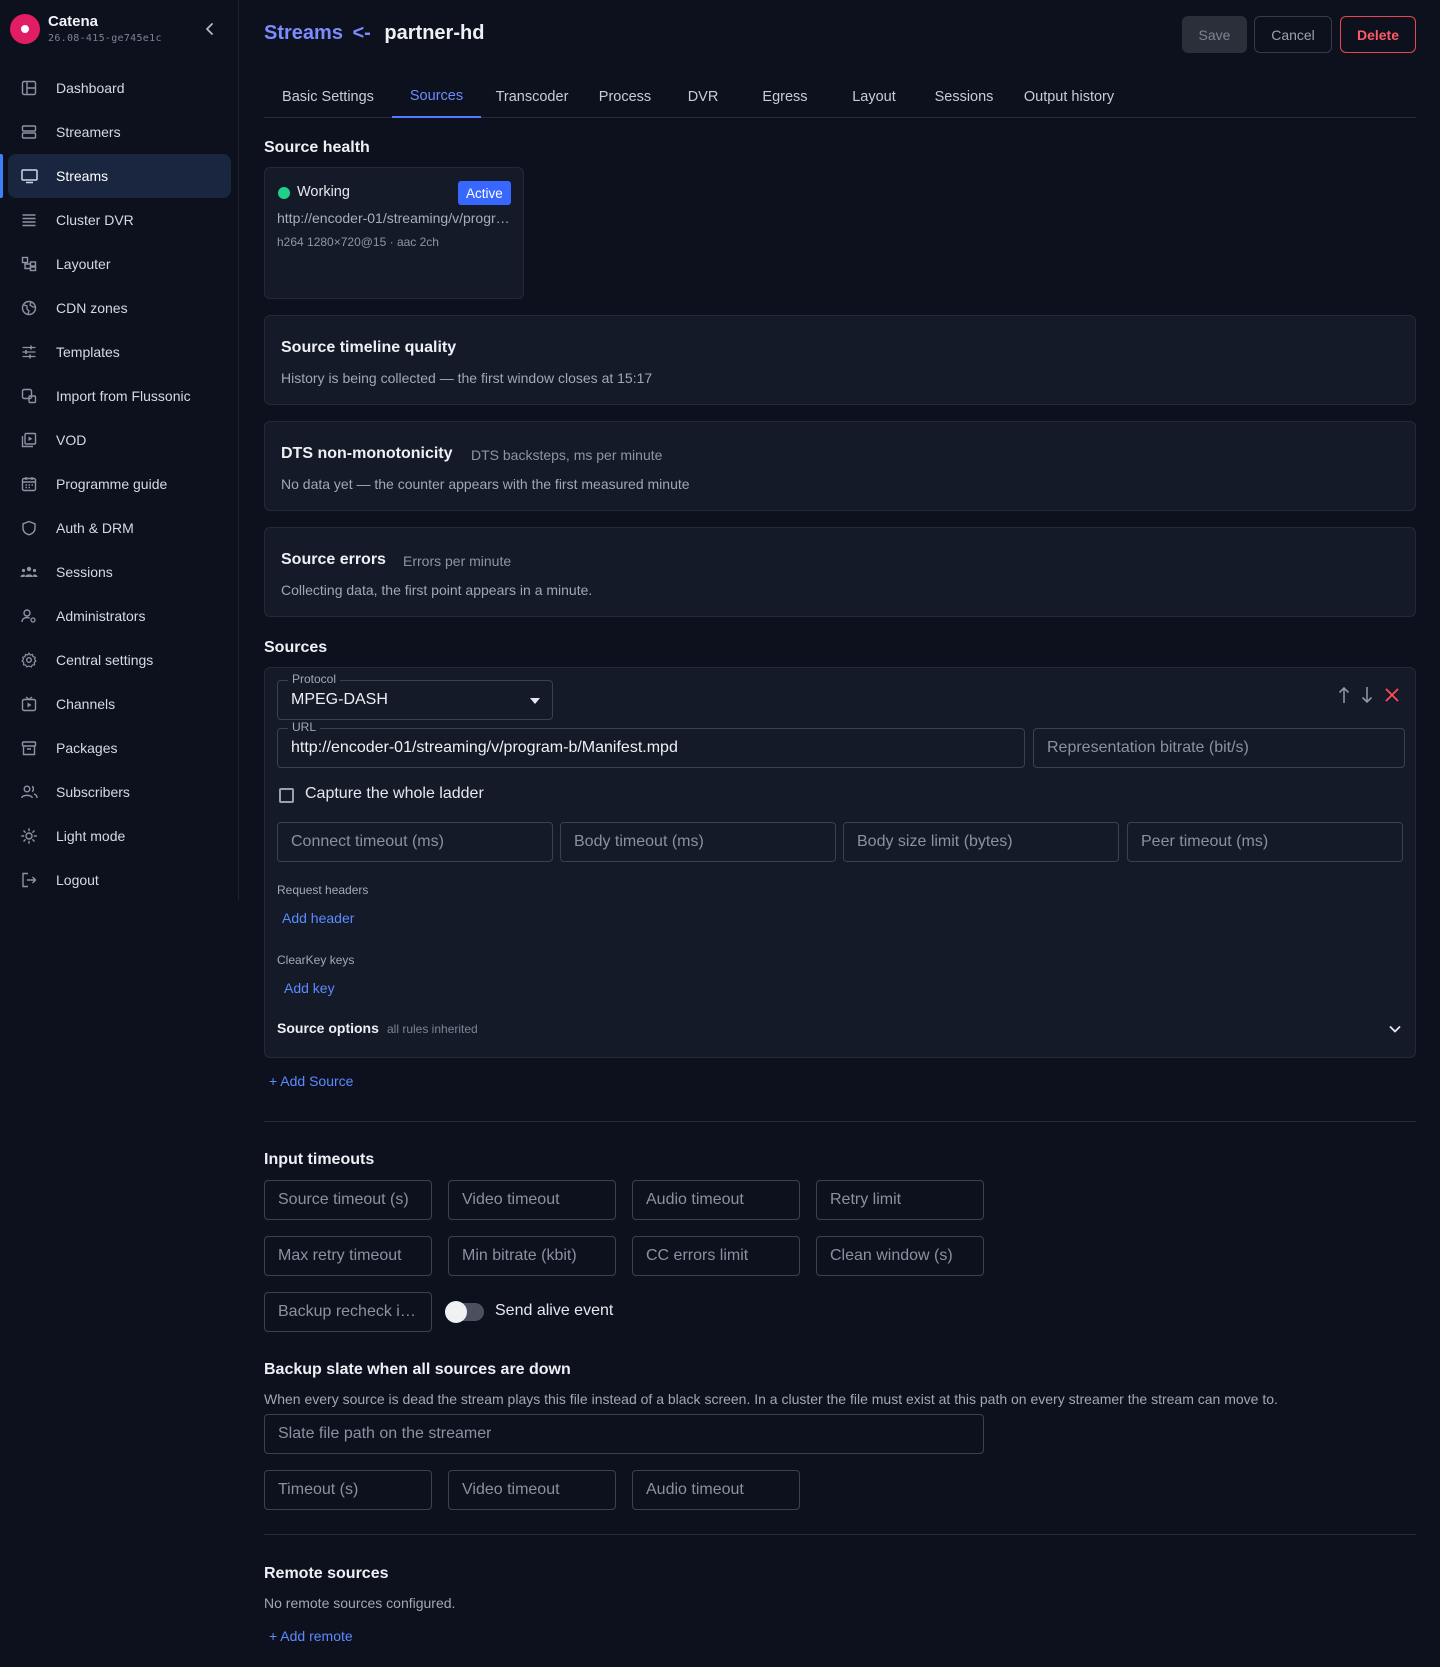 The image size is (1440, 1667). I want to click on video-timeout-field: Video timeout, so click(532, 1200).